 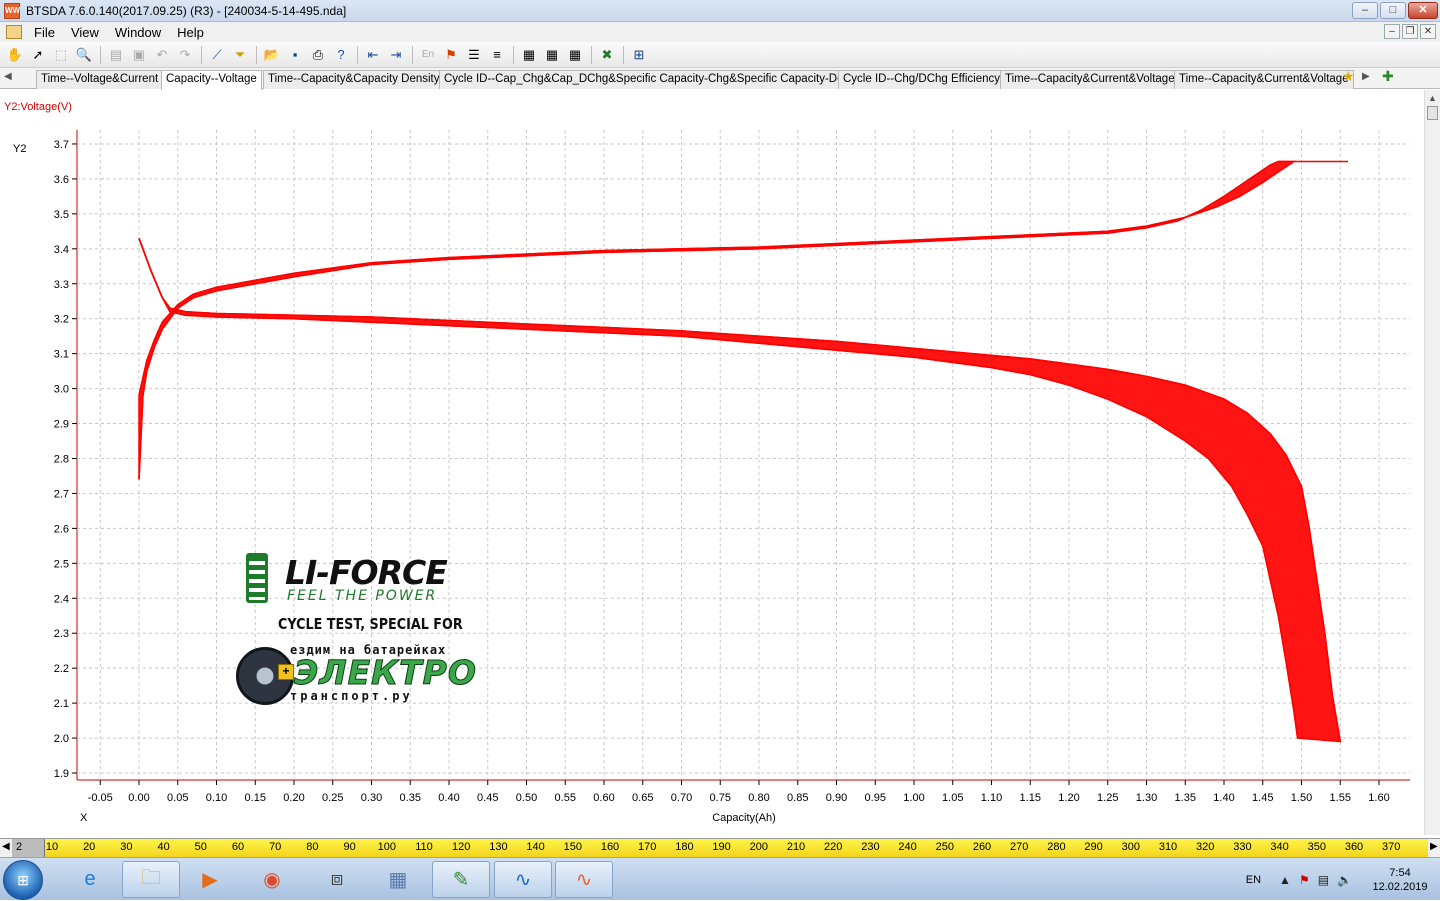 What do you see at coordinates (875, 798) in the screenshot?
I see `x-tick-label: 0.95` at bounding box center [875, 798].